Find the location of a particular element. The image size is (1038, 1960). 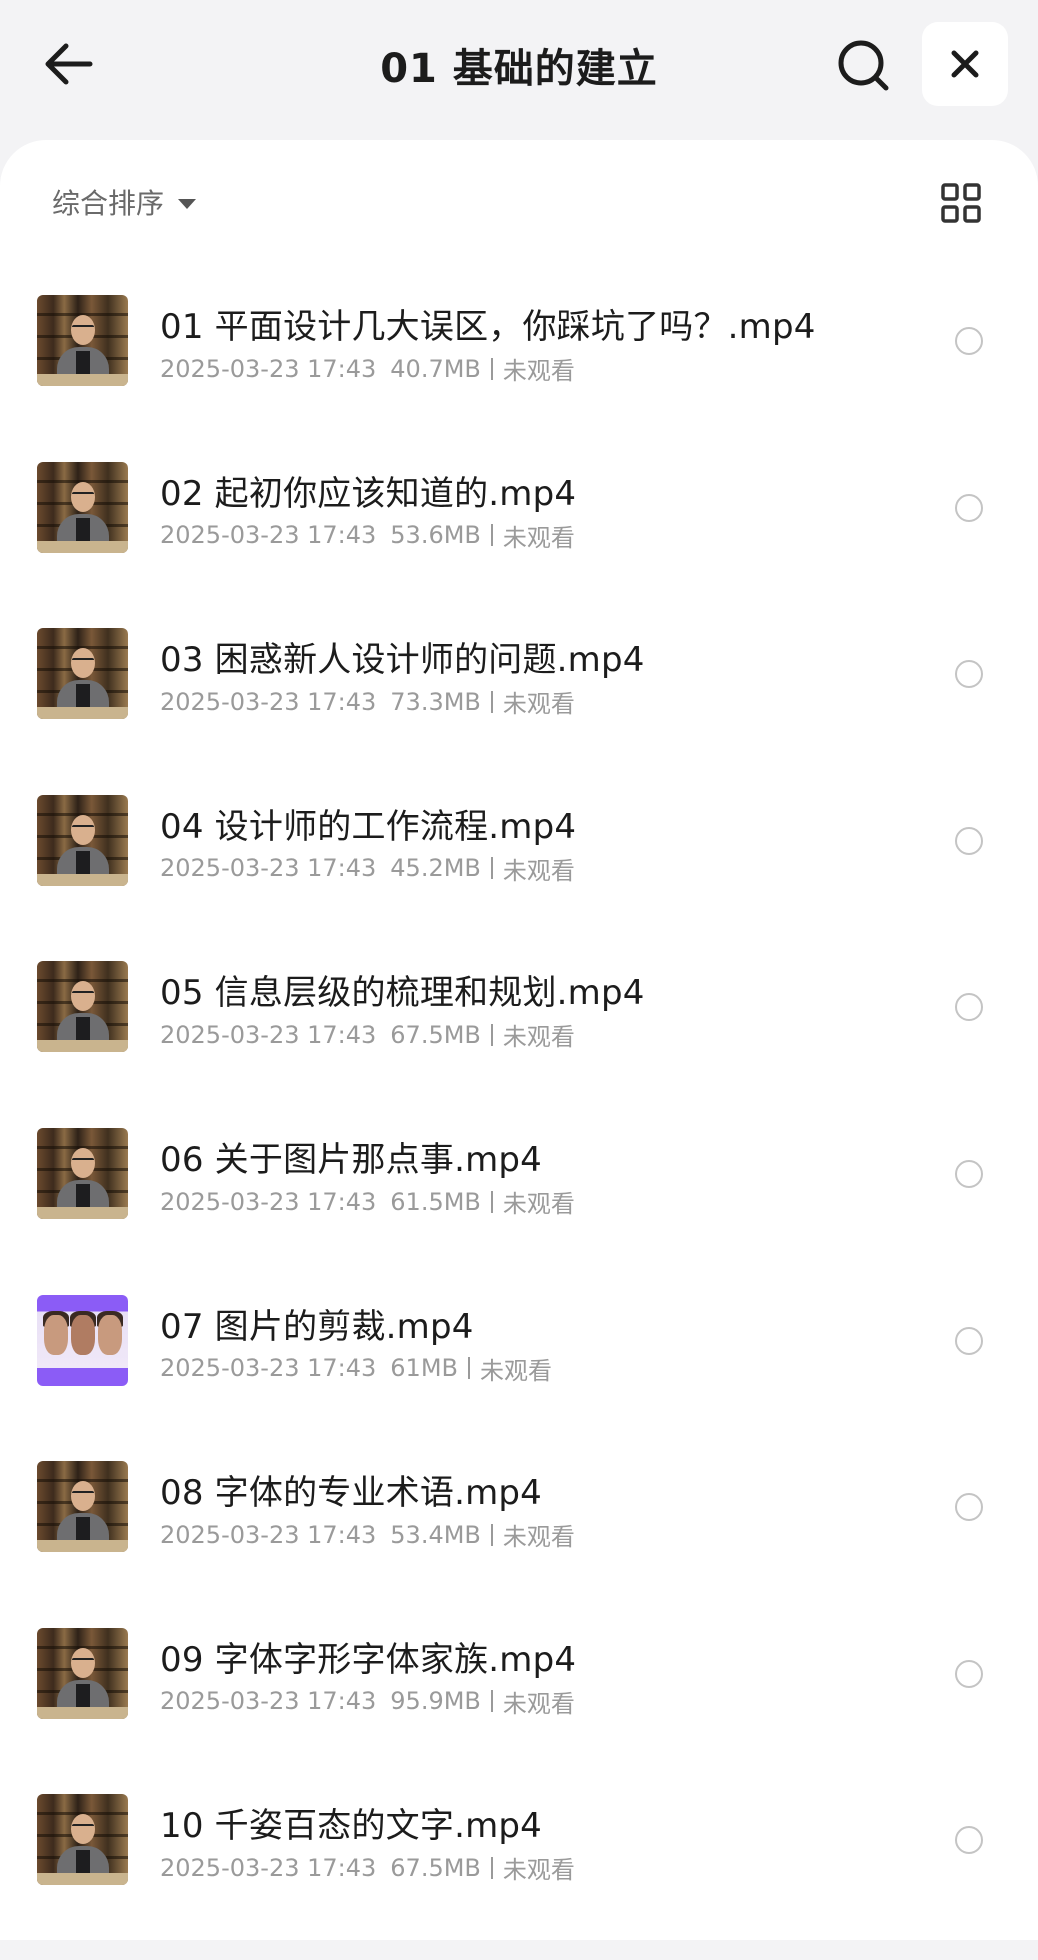

file-meta: 2025-03-23 17:43 53.4MB 未观看 is located at coordinates (367, 1534).